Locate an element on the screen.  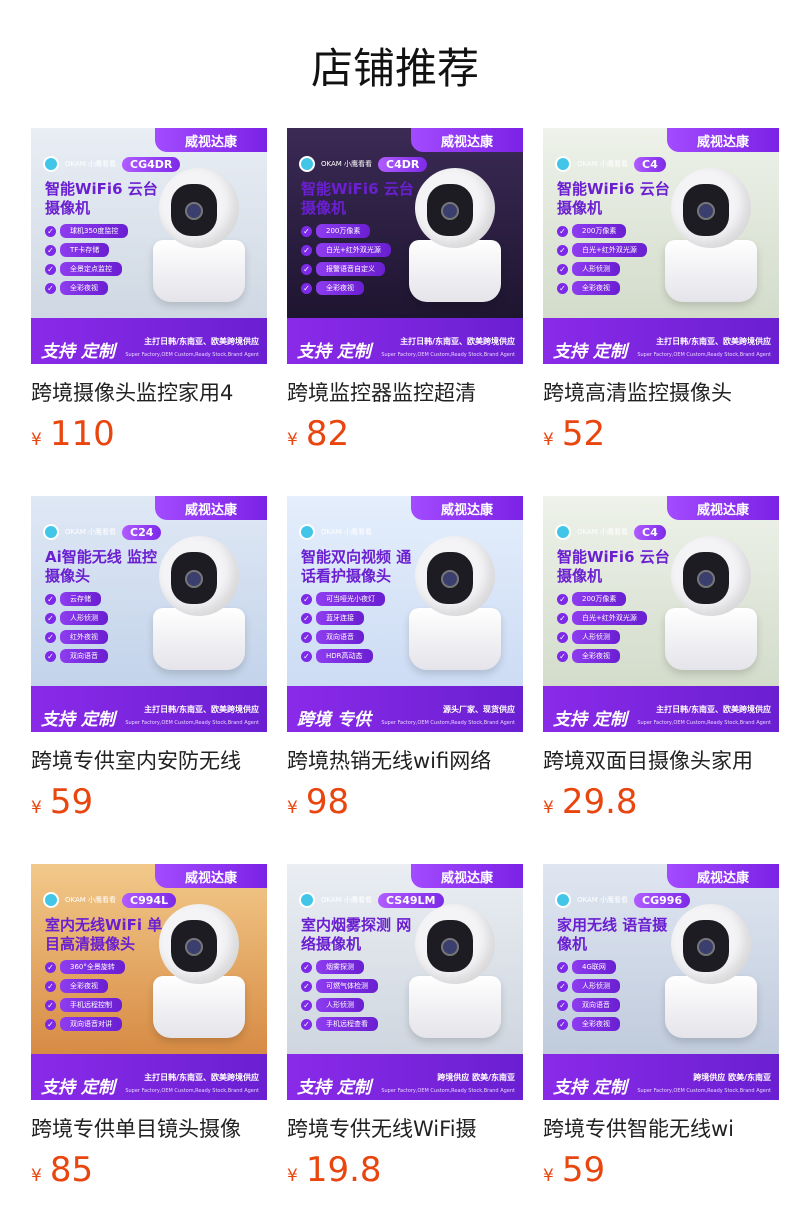
feature-label: 双向语音对讲 is located at coordinates (91, 1024).